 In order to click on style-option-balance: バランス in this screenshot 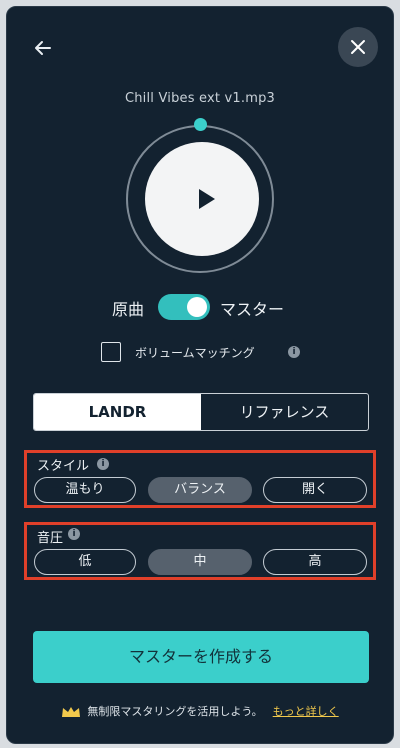, I will do `click(200, 490)`.